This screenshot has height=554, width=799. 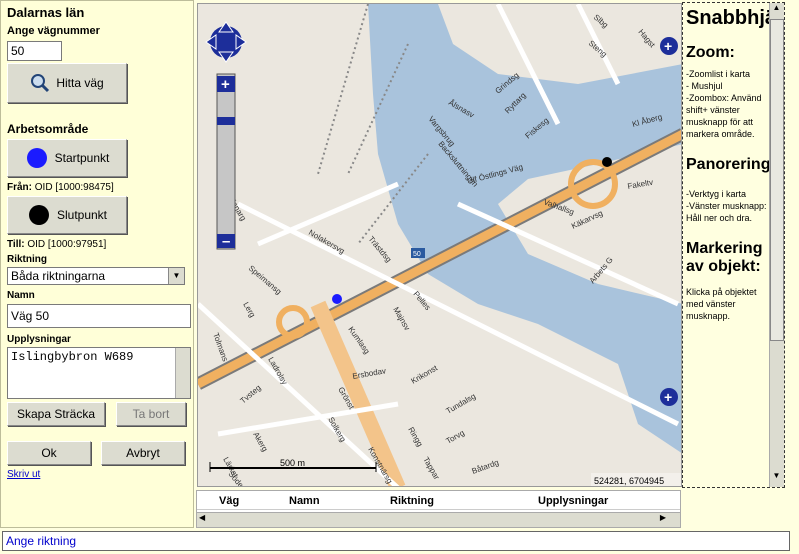 I want to click on zoom-text-2: - Mushjul, so click(x=704, y=86).